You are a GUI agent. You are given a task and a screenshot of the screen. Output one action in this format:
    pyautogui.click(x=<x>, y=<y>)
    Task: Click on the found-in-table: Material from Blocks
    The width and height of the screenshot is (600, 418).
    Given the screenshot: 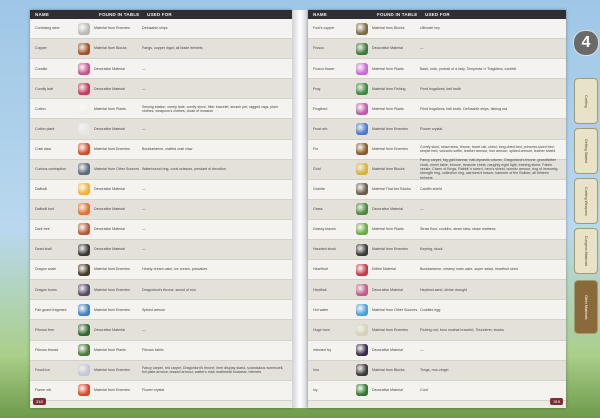 What is the action you would take?
    pyautogui.click(x=388, y=169)
    